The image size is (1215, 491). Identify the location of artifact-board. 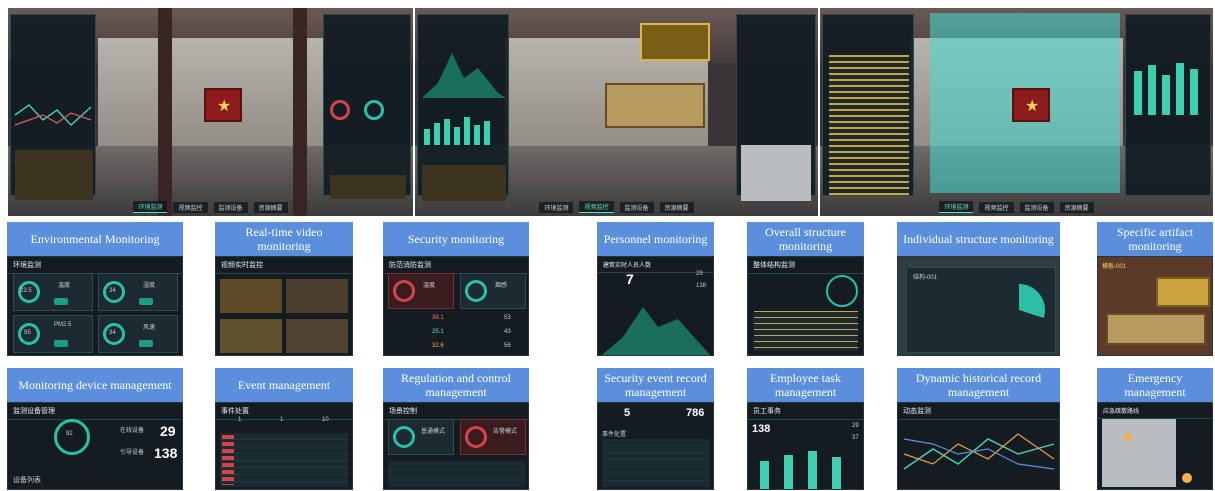
(675, 42).